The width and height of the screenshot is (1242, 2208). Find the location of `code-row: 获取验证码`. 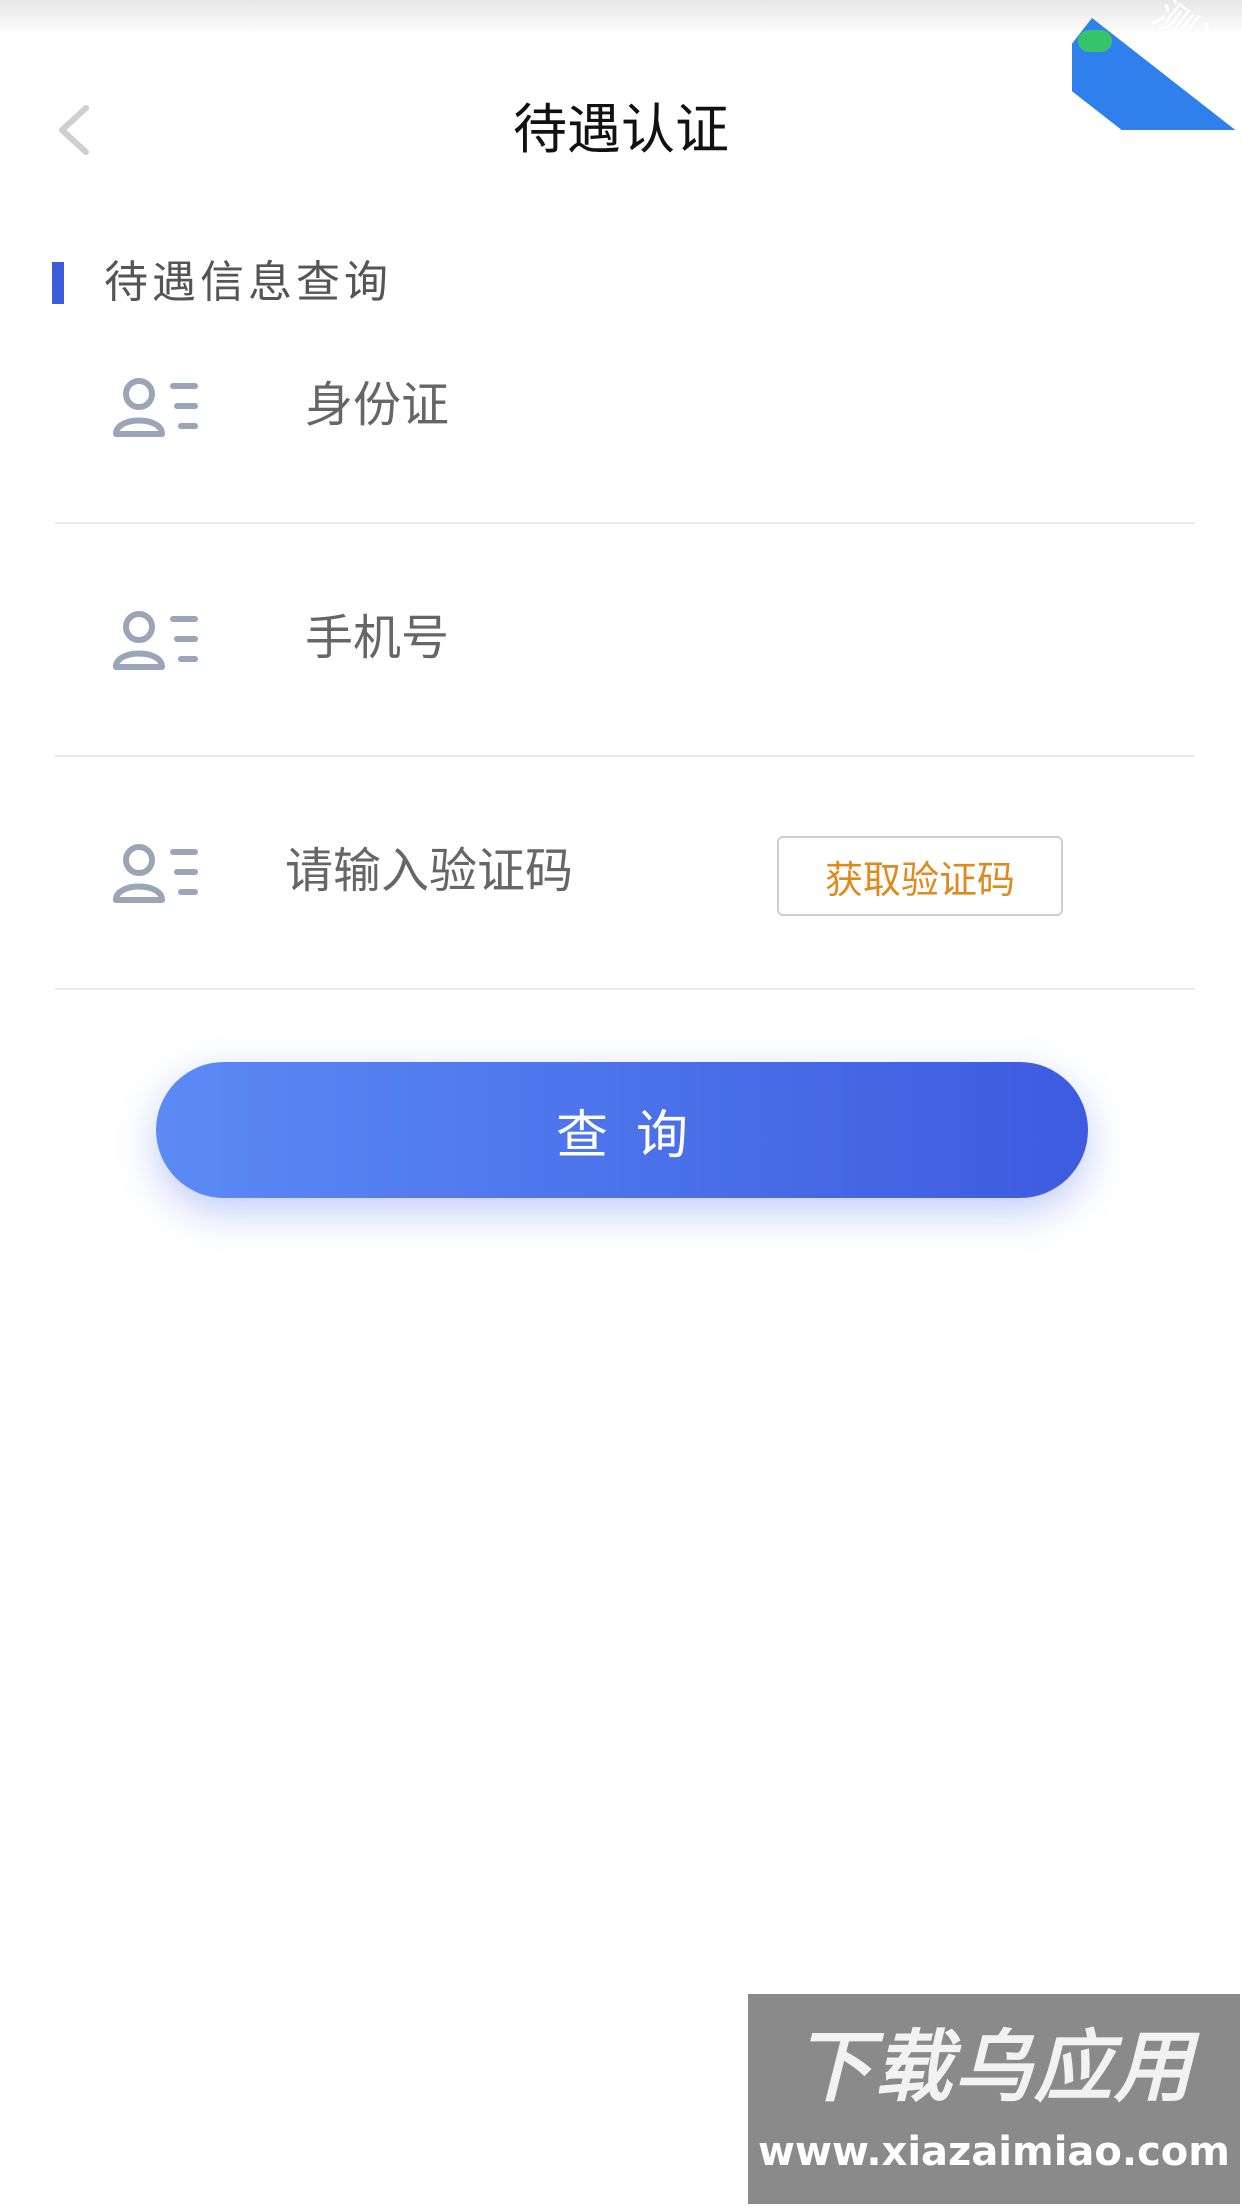

code-row: 获取验证码 is located at coordinates (625, 873).